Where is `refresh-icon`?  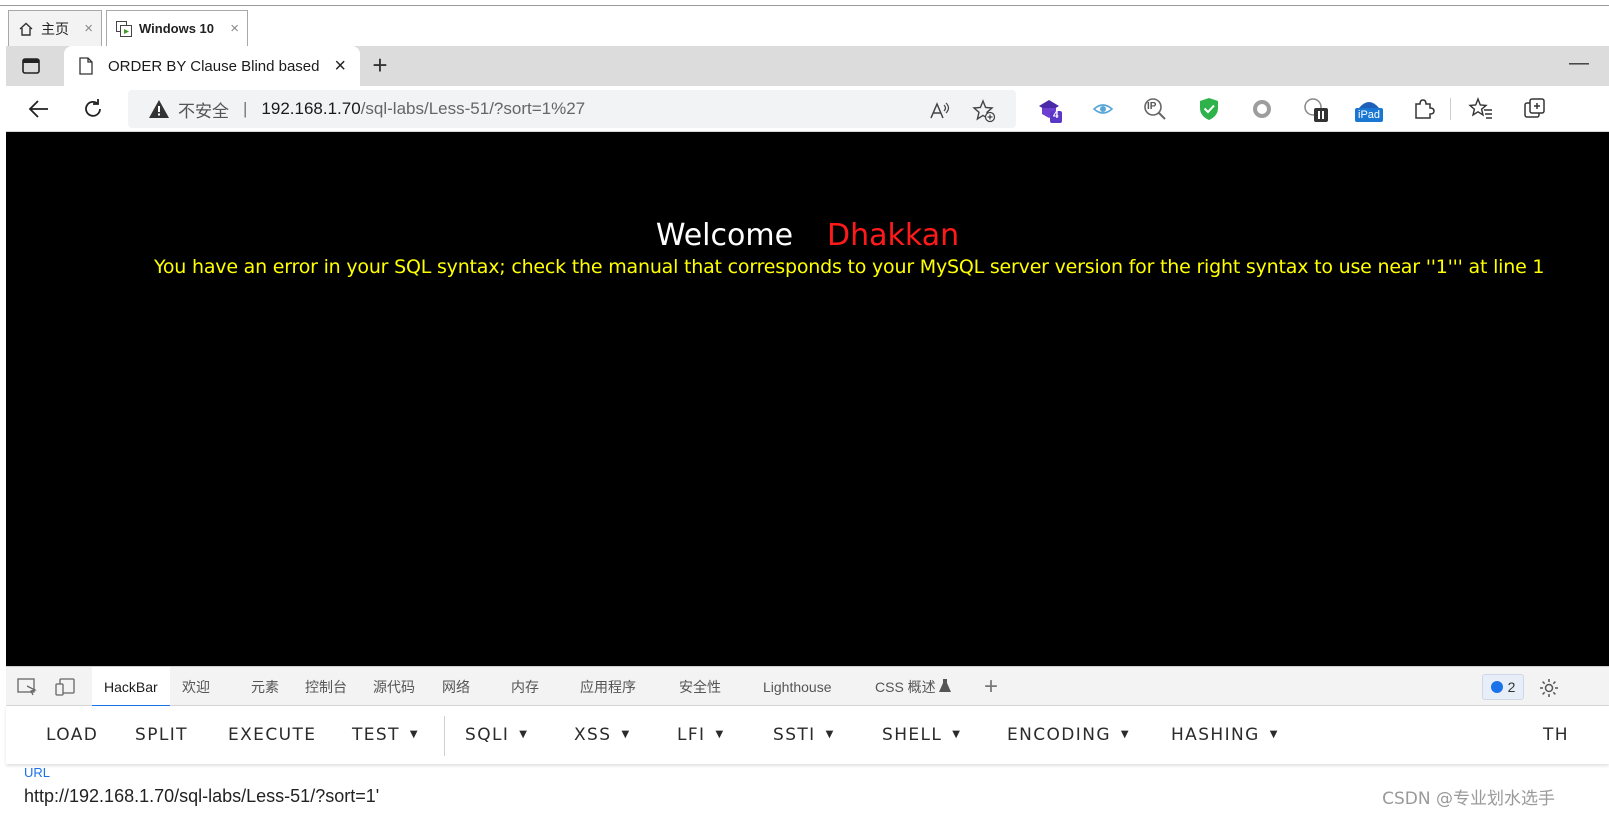 refresh-icon is located at coordinates (93, 109).